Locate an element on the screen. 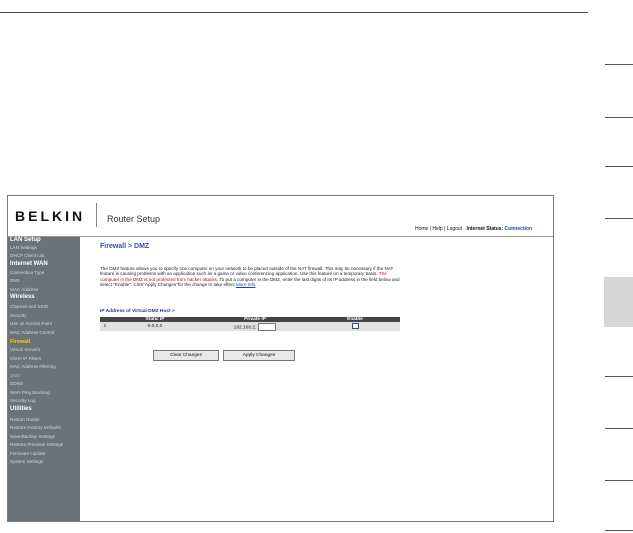 This screenshot has width=633, height=533. internet-status-value: Connection is located at coordinates (518, 229).